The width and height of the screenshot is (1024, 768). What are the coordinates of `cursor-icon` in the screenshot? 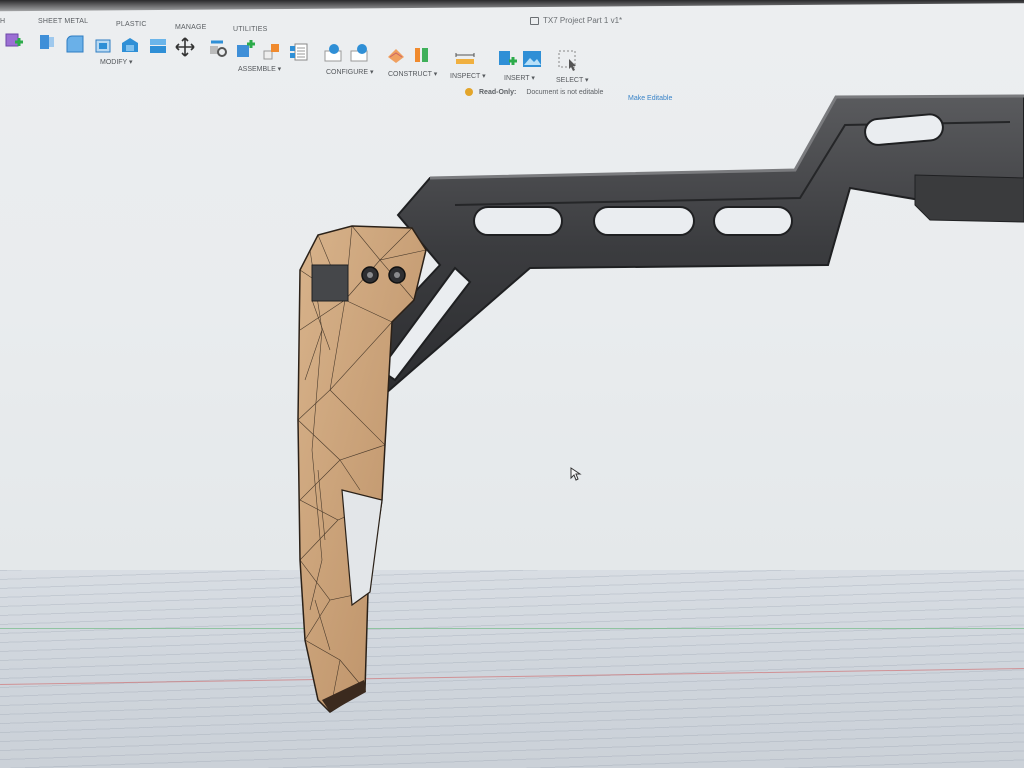 It's located at (576, 474).